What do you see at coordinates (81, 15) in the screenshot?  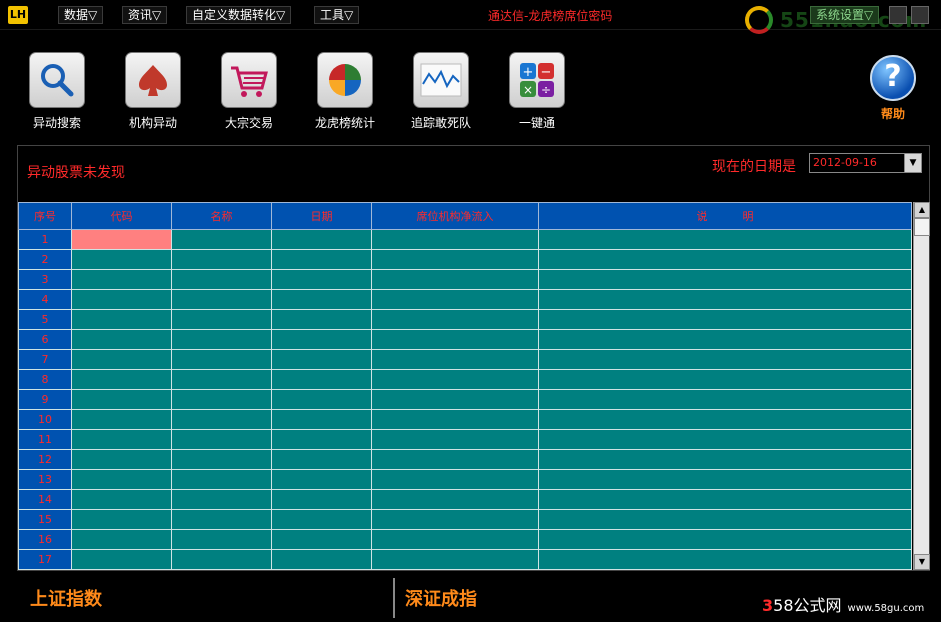 I see `menu-data: 数据▽` at bounding box center [81, 15].